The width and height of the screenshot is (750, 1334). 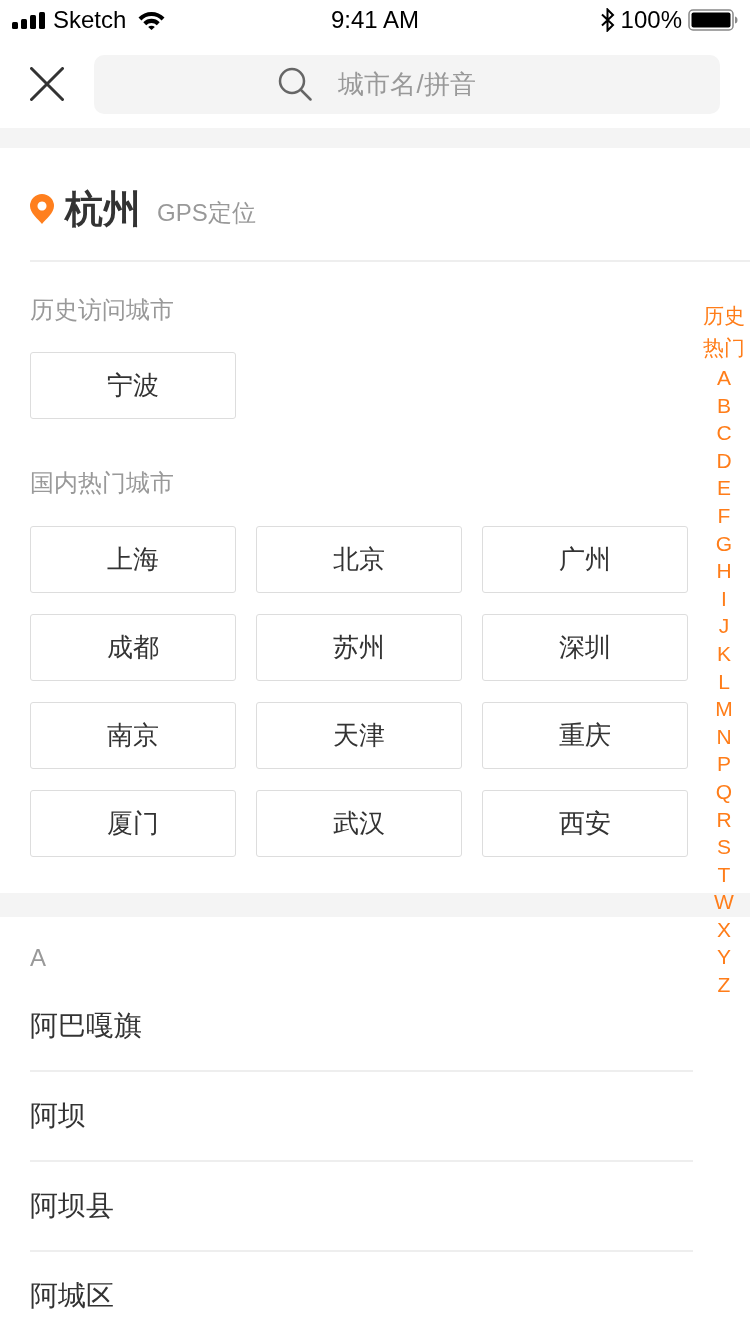 What do you see at coordinates (724, 653) in the screenshot?
I see `index-item: K` at bounding box center [724, 653].